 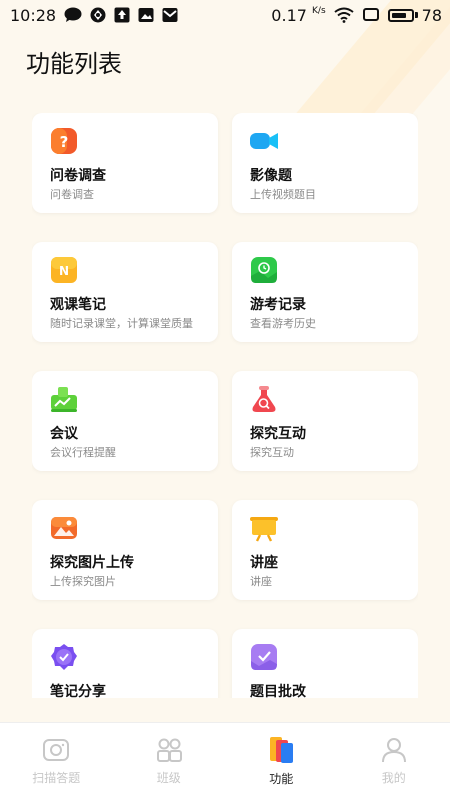 I want to click on feature-card: 游考记录 查看游考历史, so click(x=325, y=292).